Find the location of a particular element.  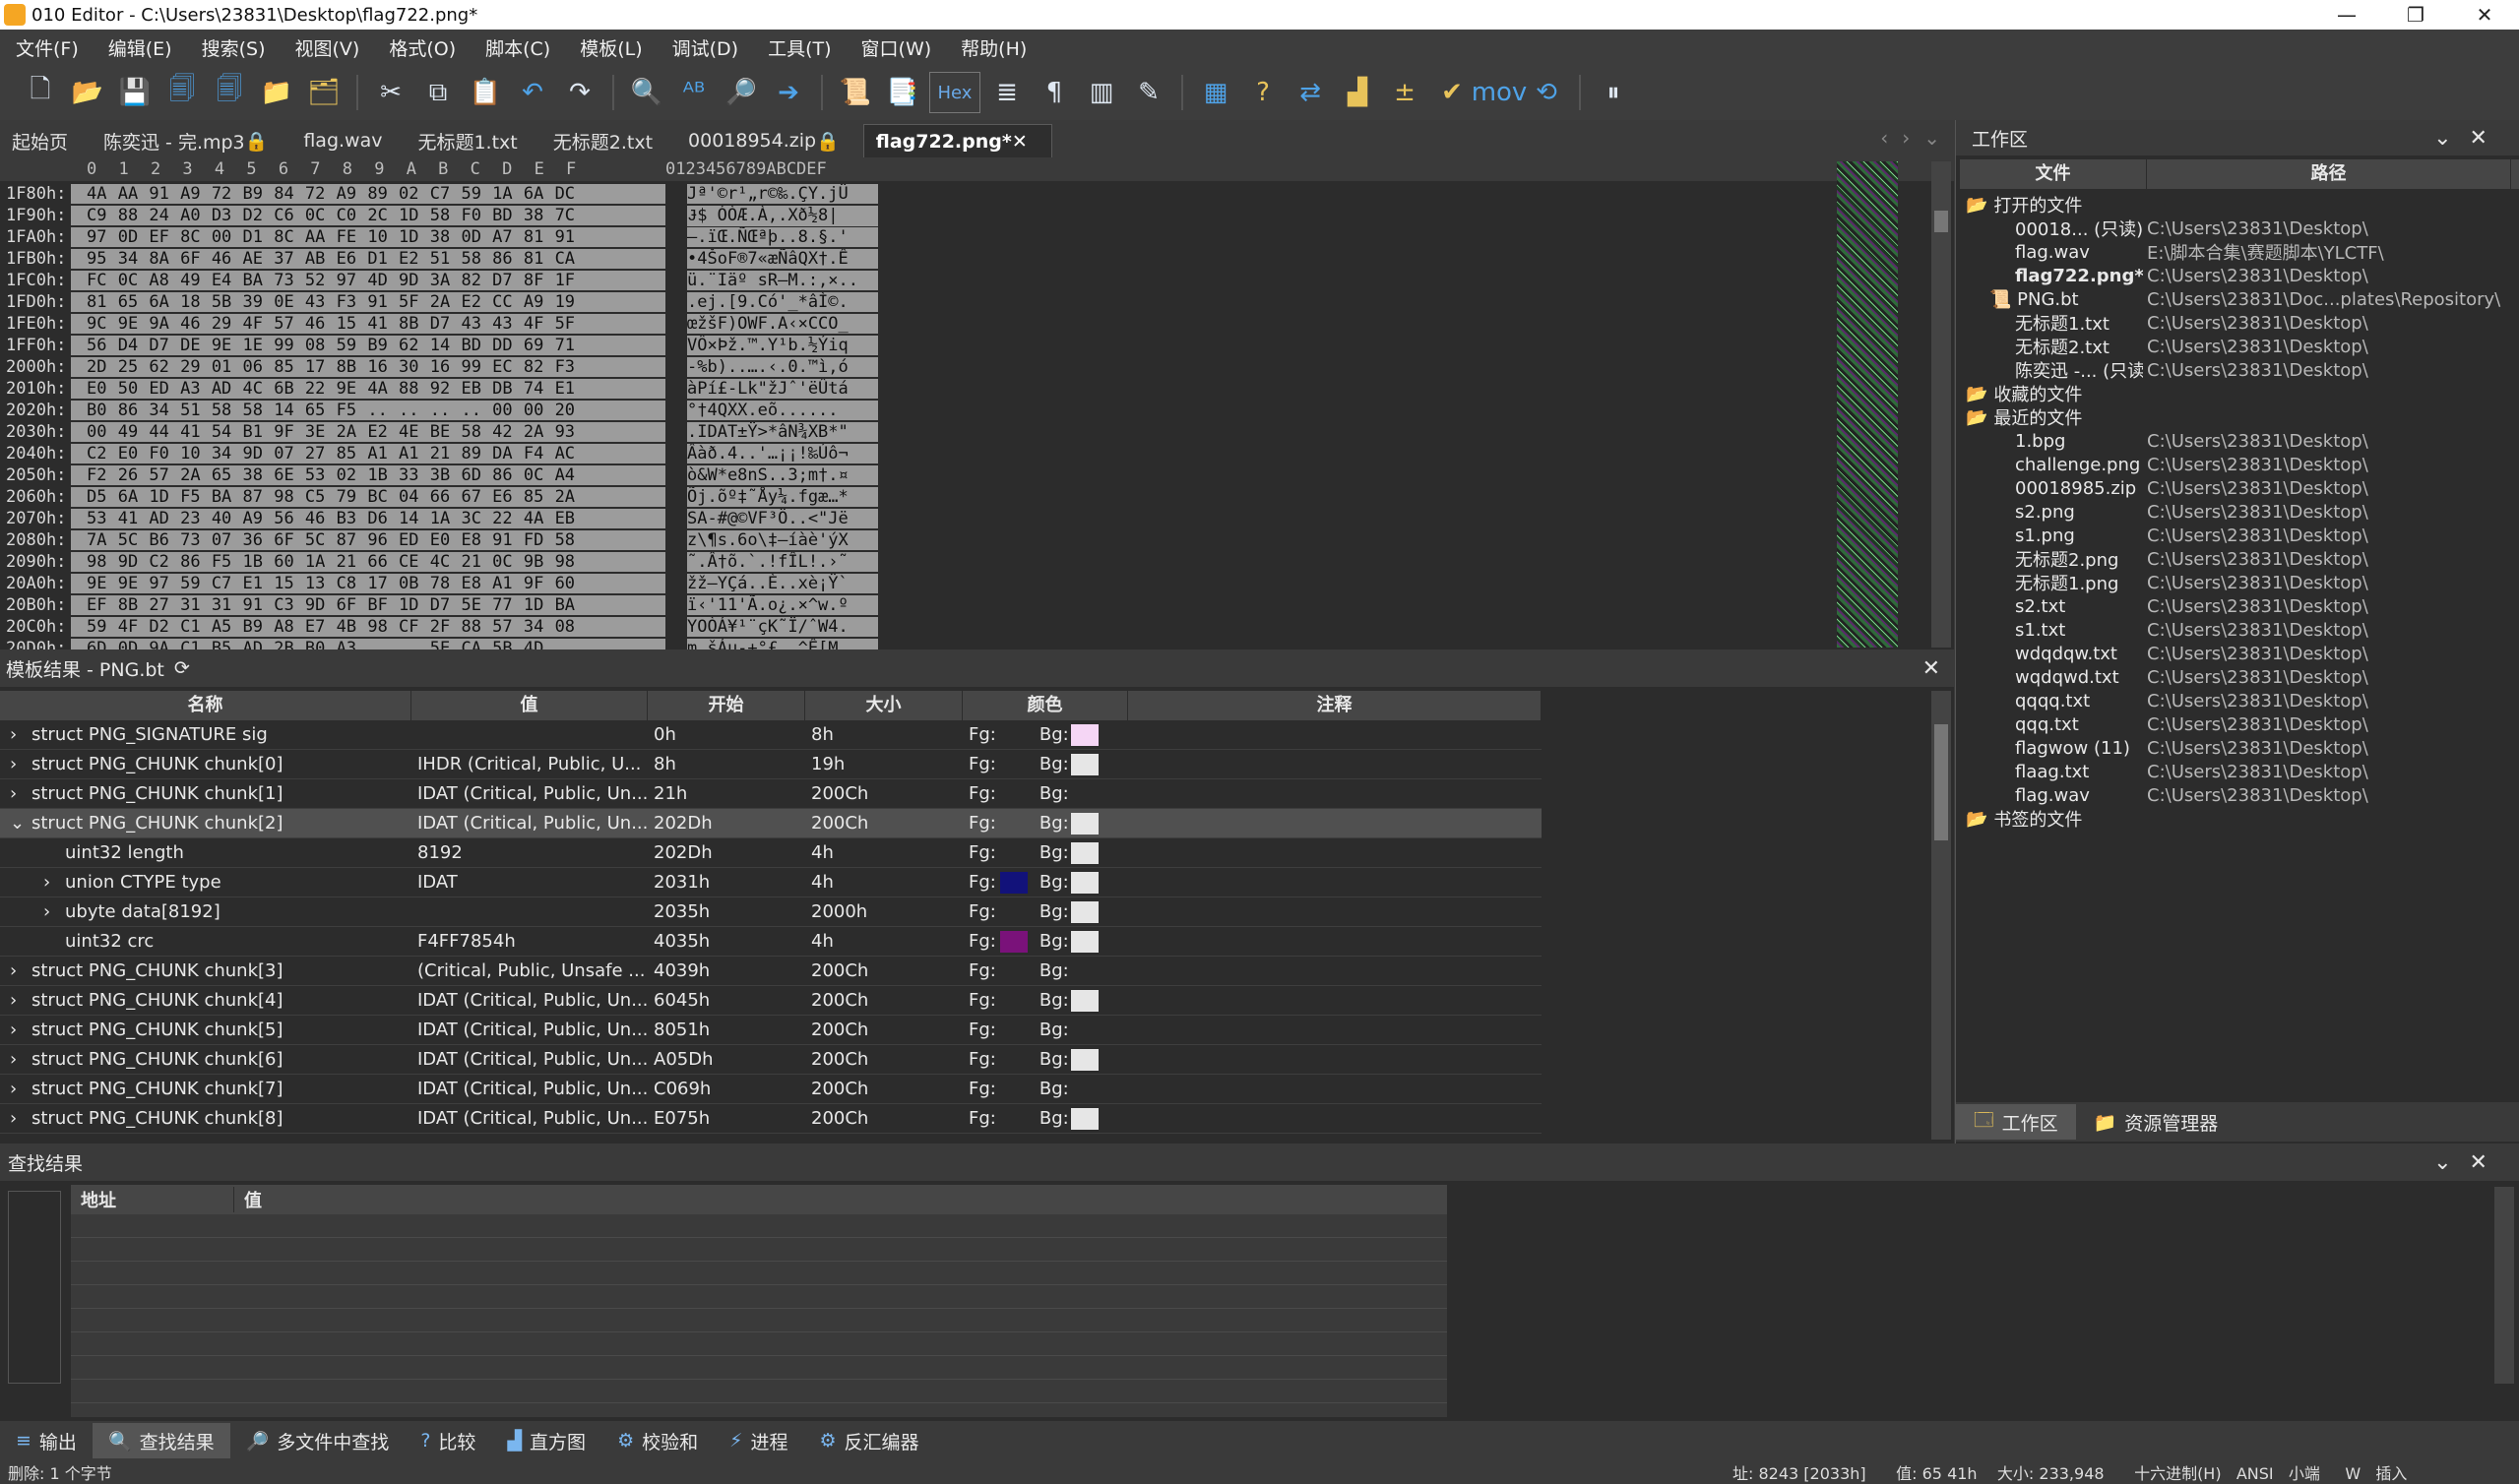

workspace-file-item: s2.png C:\Users\23831\Desktop\ is located at coordinates (2237, 512).